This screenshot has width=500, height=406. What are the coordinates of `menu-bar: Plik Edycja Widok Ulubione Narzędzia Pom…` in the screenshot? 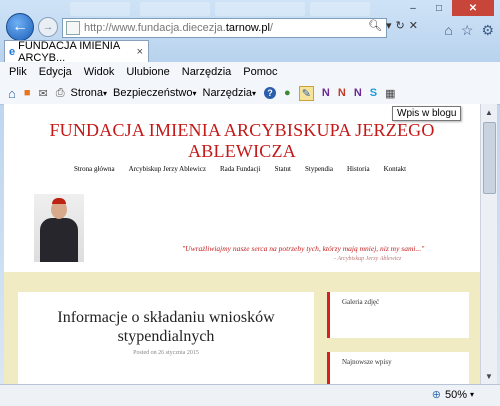 It's located at (250, 72).